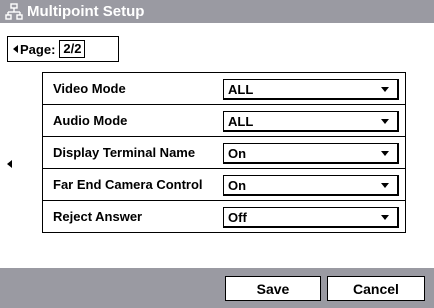 This screenshot has height=308, width=434. What do you see at coordinates (89, 88) in the screenshot?
I see `setting-label: Video Mode` at bounding box center [89, 88].